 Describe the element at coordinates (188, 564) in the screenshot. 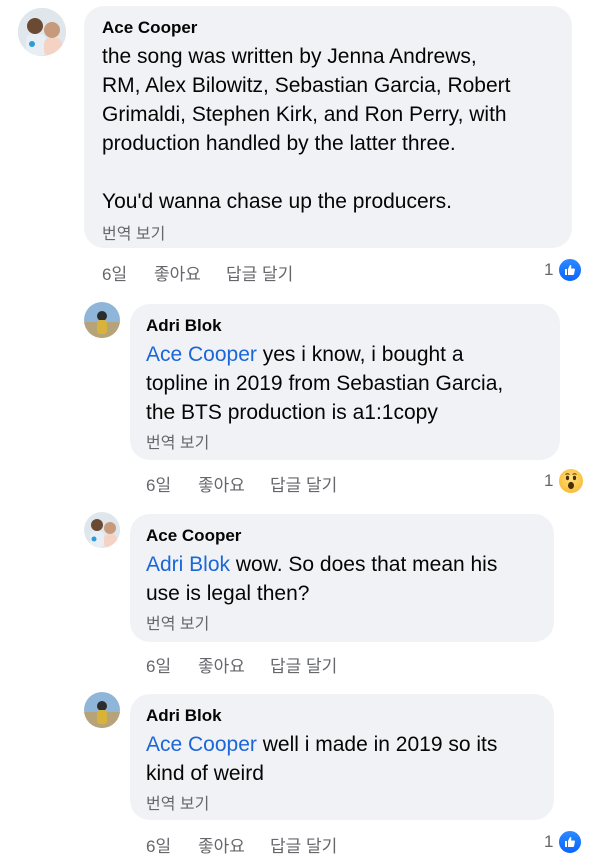

I see `mention-link: Adri Blok` at that location.